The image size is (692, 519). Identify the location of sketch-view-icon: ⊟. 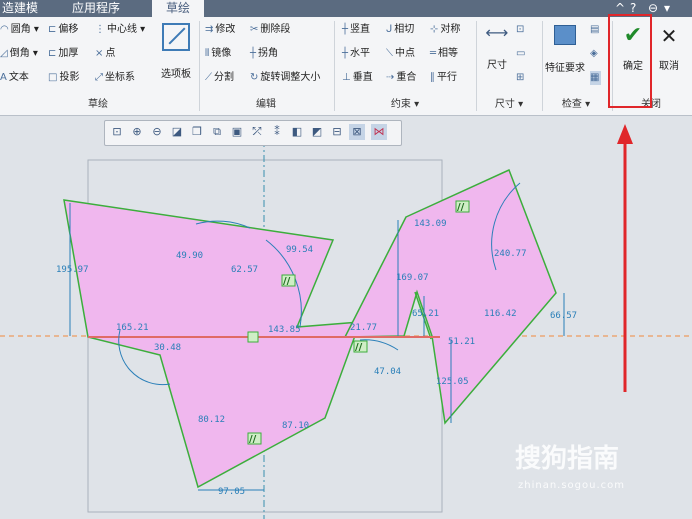
(337, 132).